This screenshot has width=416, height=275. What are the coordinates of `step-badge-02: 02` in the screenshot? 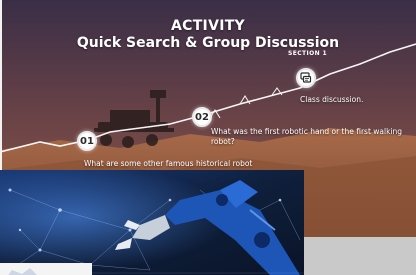 It's located at (202, 117).